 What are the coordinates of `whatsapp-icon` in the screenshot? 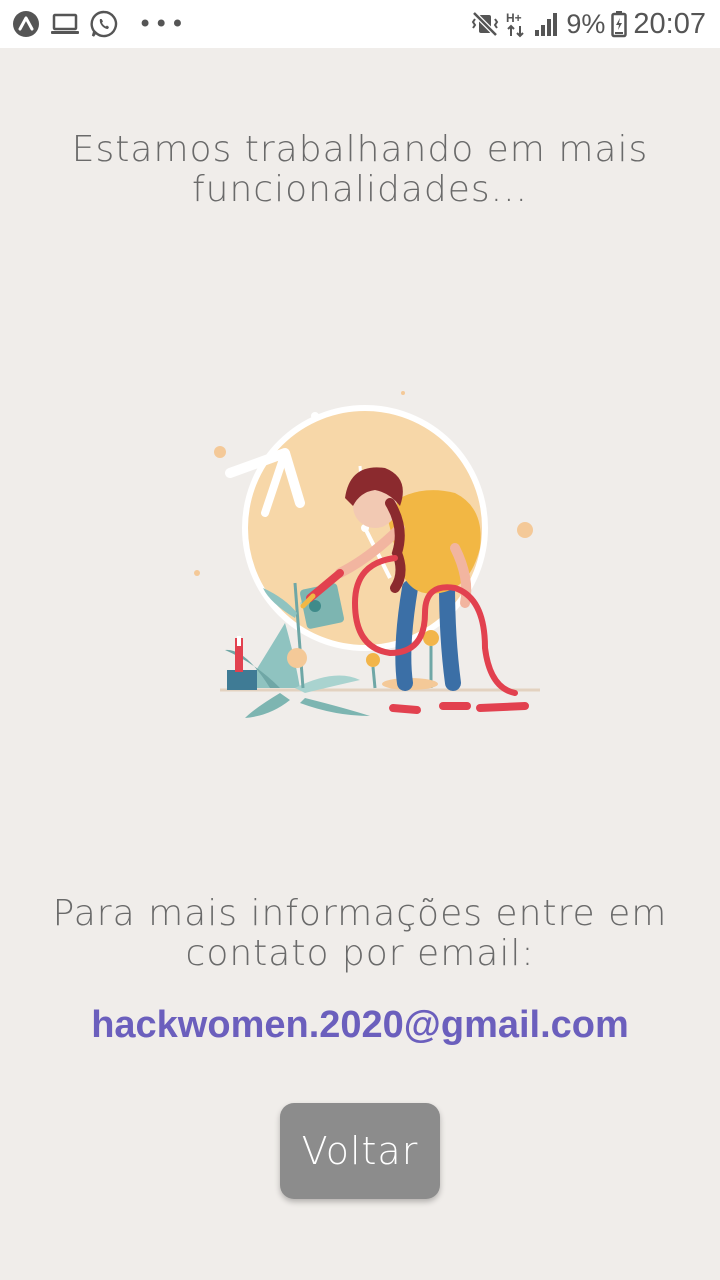 It's located at (104, 24).